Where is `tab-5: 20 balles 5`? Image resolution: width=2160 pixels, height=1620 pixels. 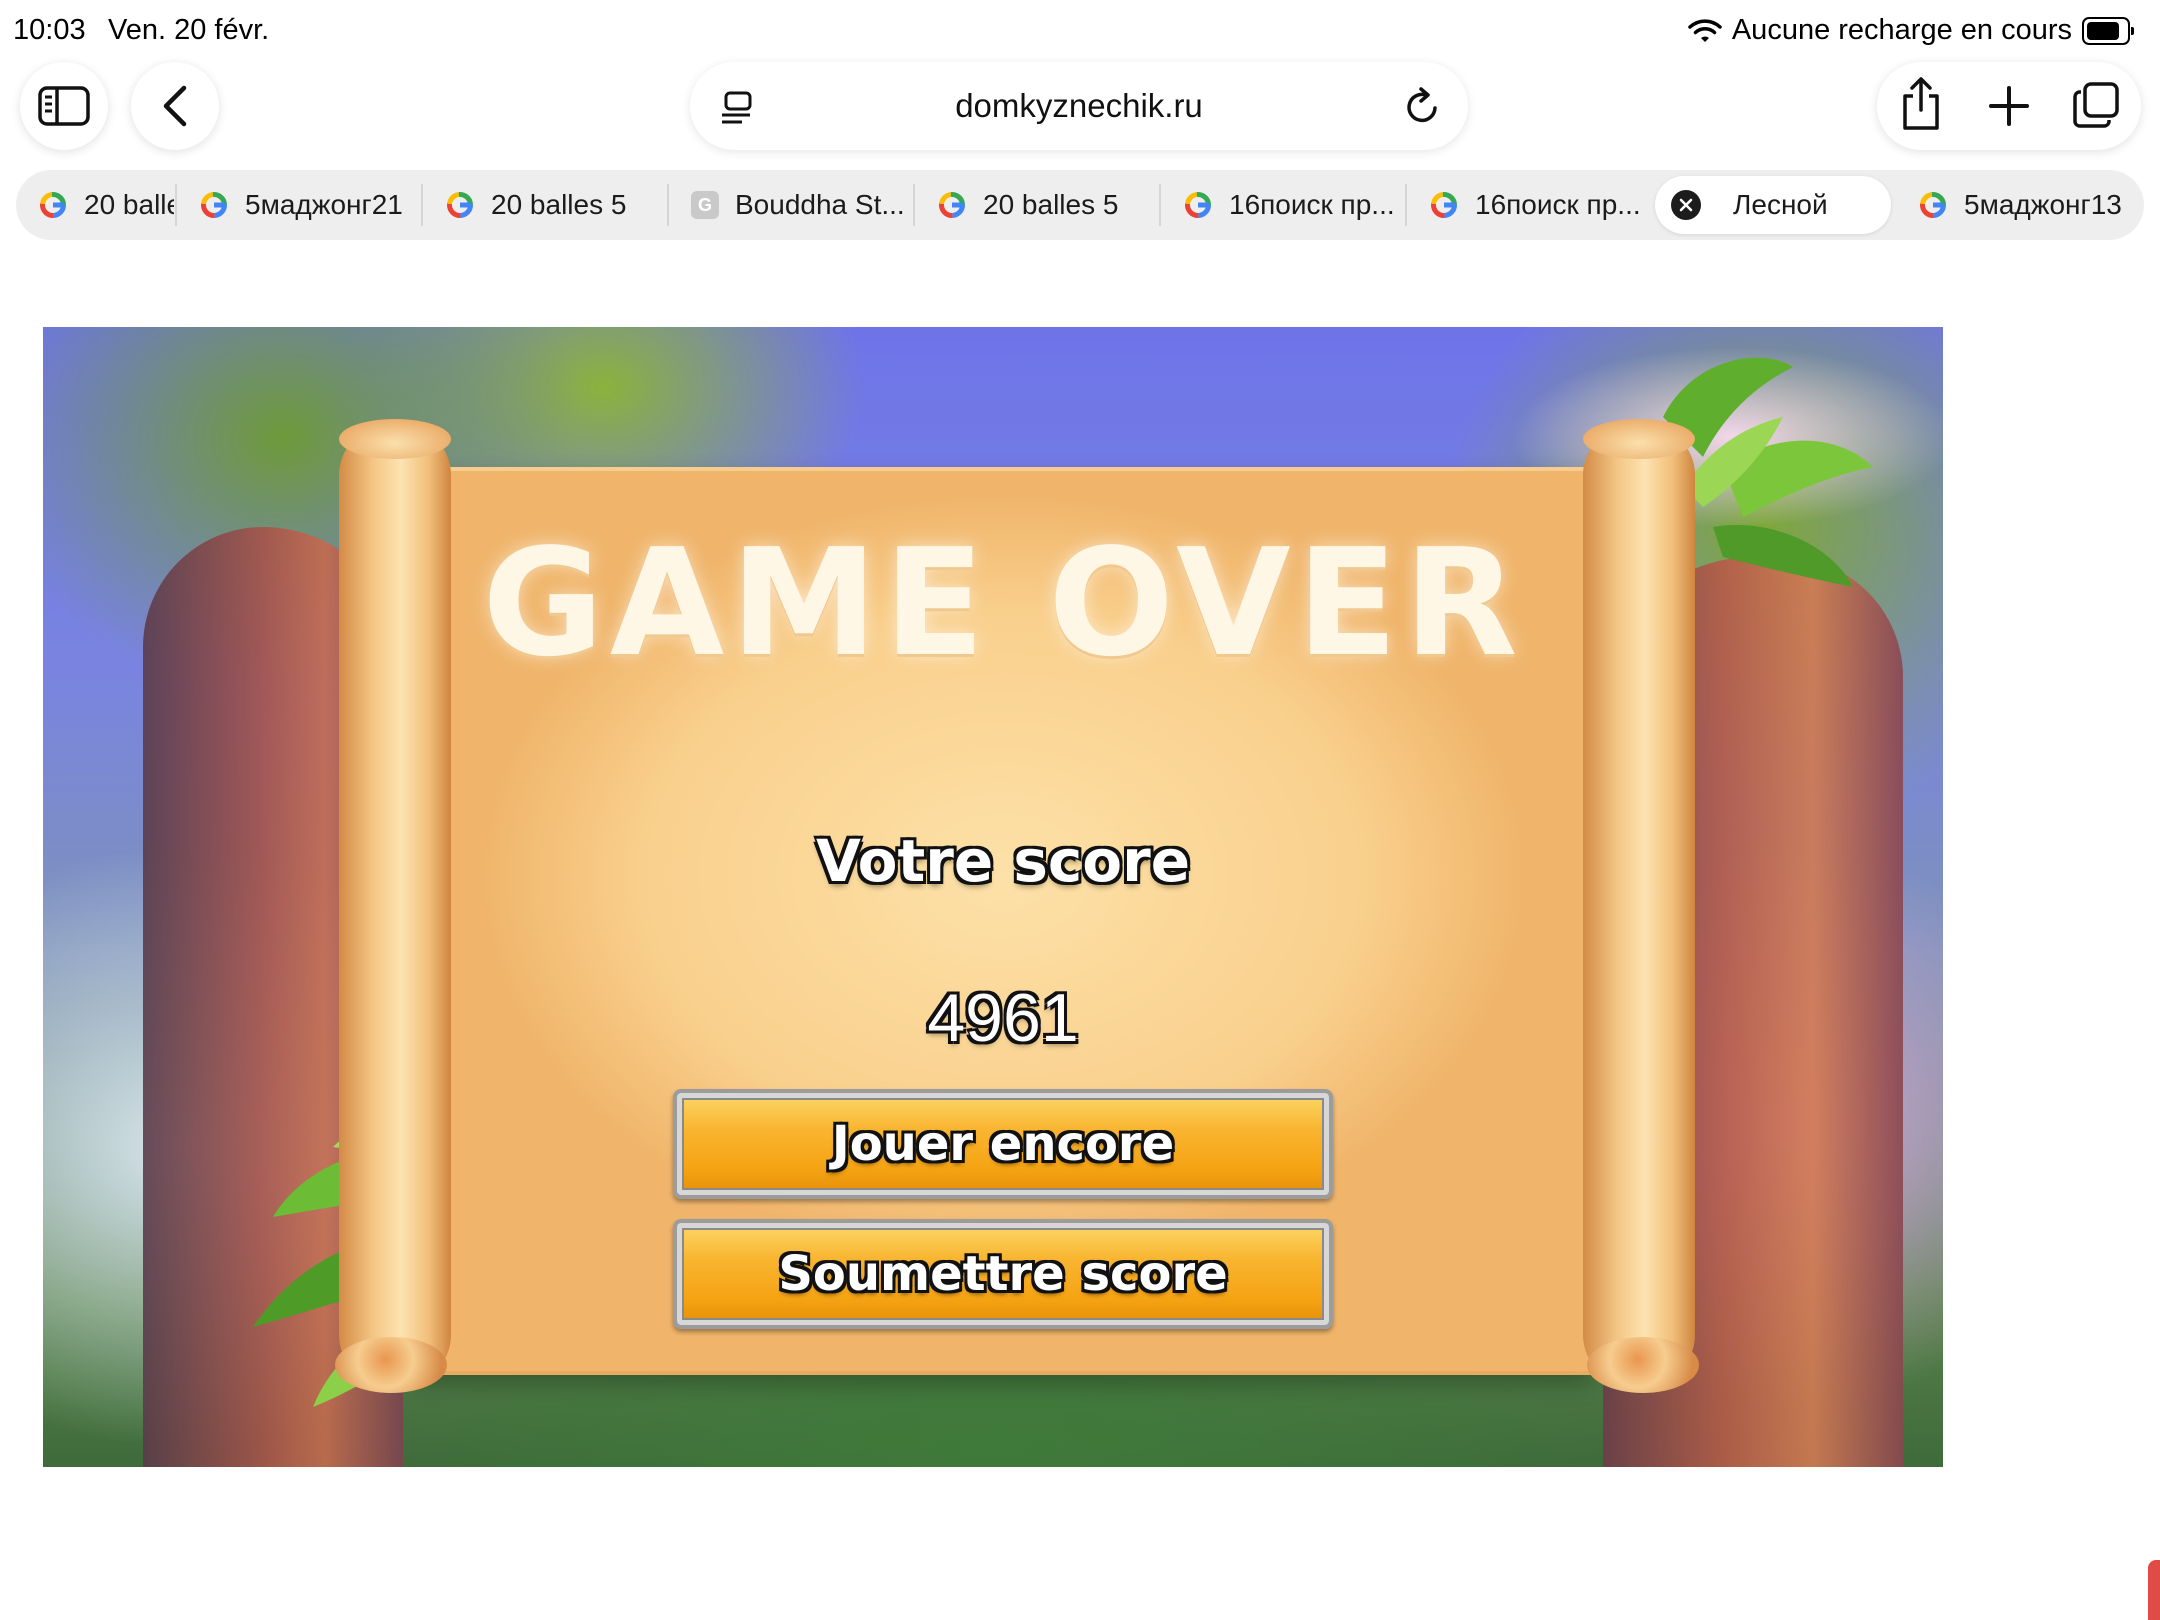 tab-5: 20 balles 5 is located at coordinates (1037, 205).